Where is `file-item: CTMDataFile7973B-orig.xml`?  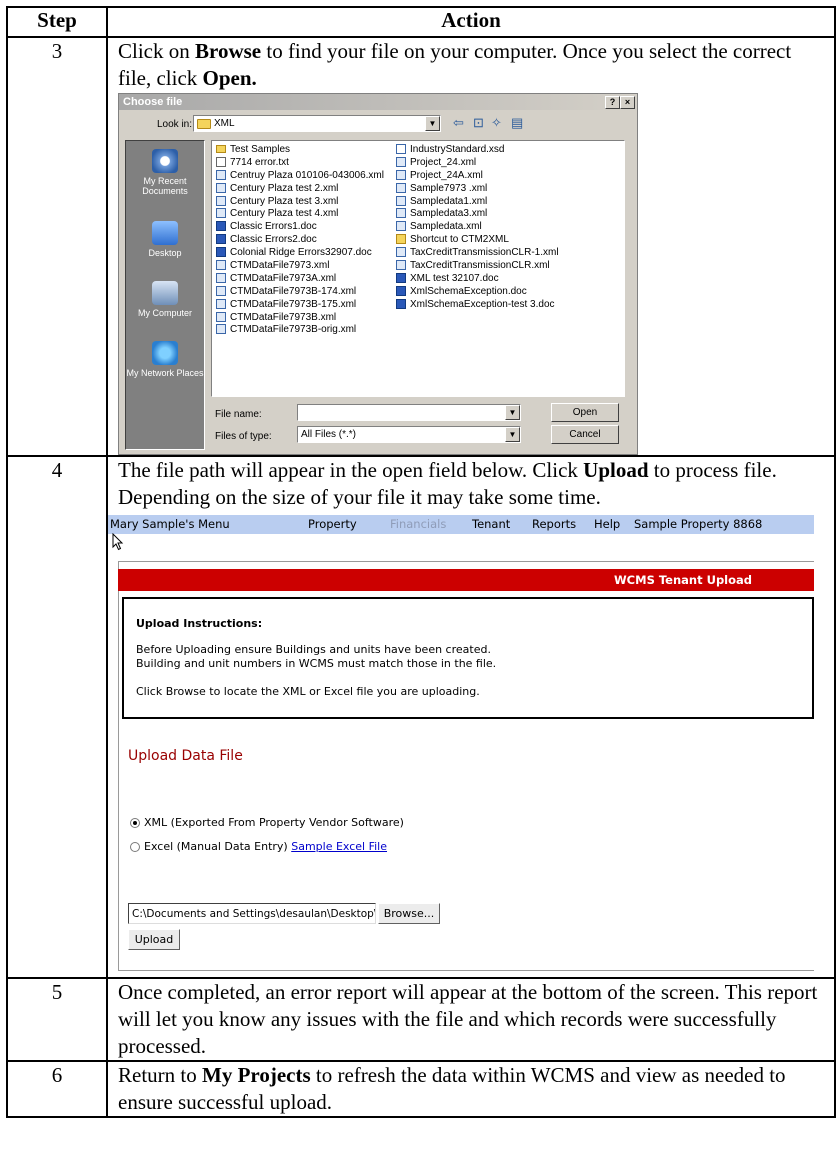 file-item: CTMDataFile7973B-orig.xml is located at coordinates (300, 329).